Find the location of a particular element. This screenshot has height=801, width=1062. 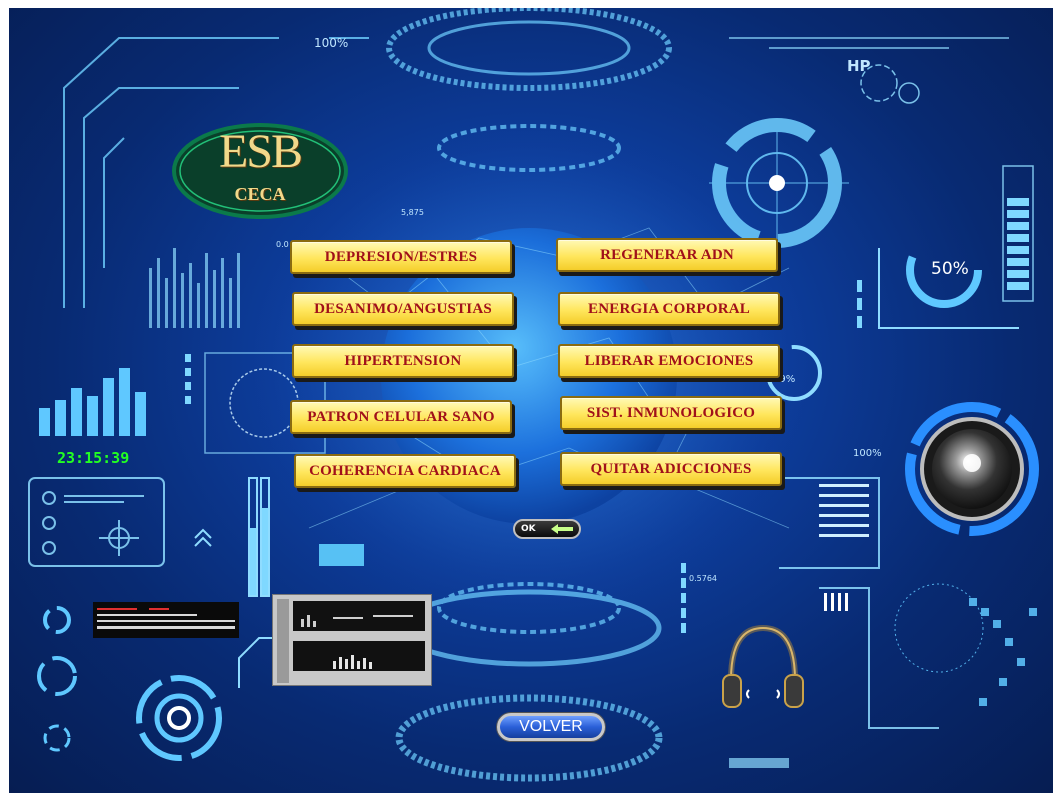

hud-value-c: 0.0 is located at coordinates (282, 244).